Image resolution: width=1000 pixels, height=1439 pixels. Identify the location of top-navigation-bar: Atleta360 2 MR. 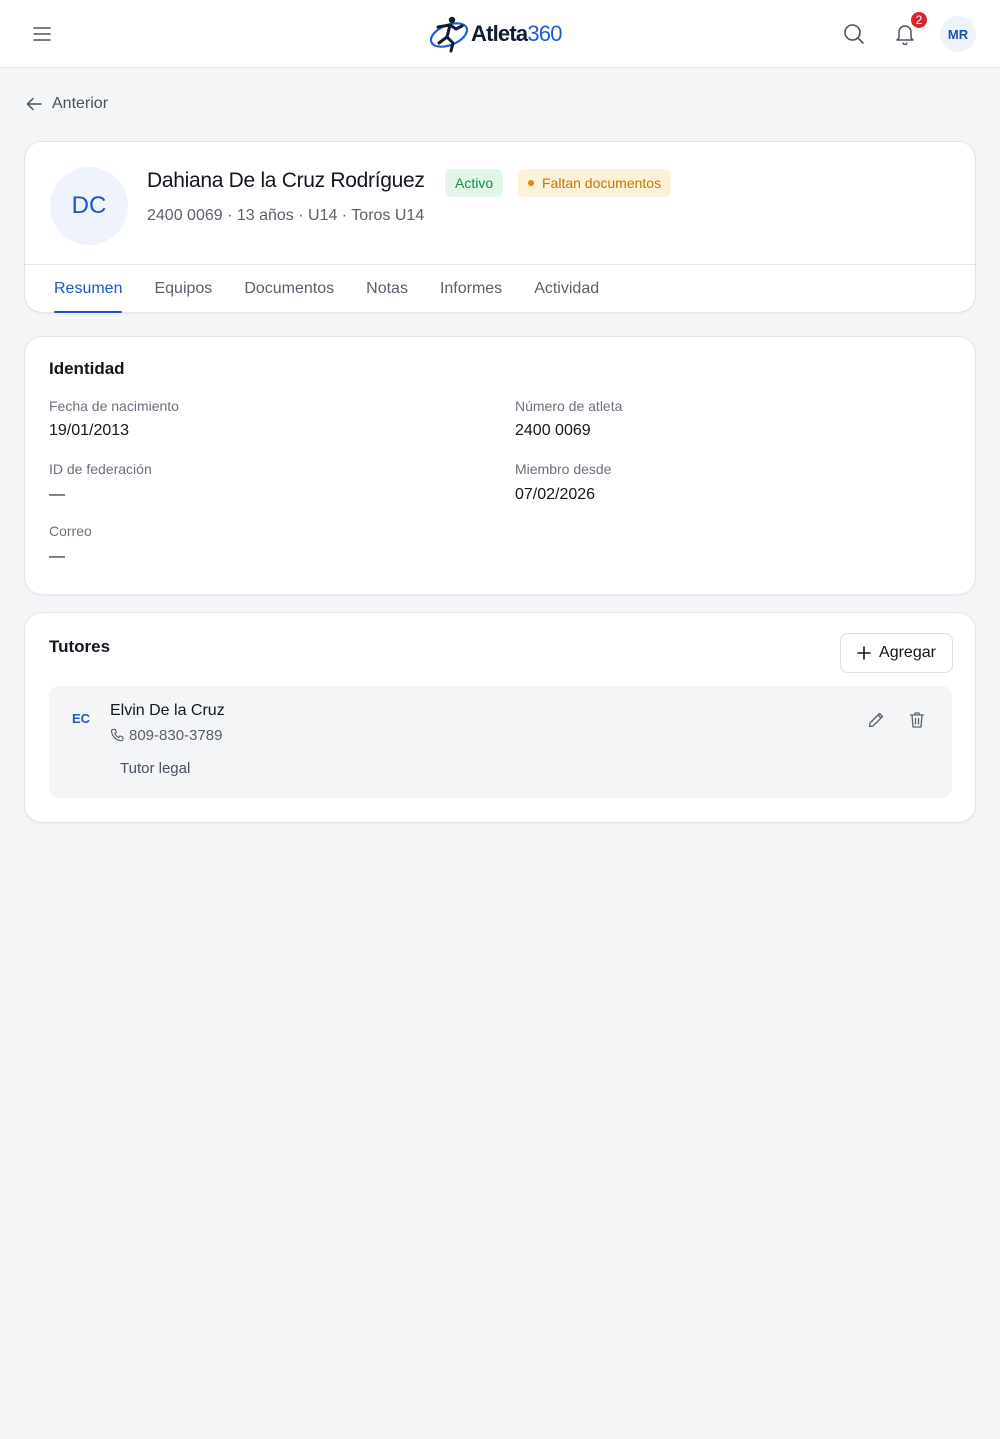
(500, 34).